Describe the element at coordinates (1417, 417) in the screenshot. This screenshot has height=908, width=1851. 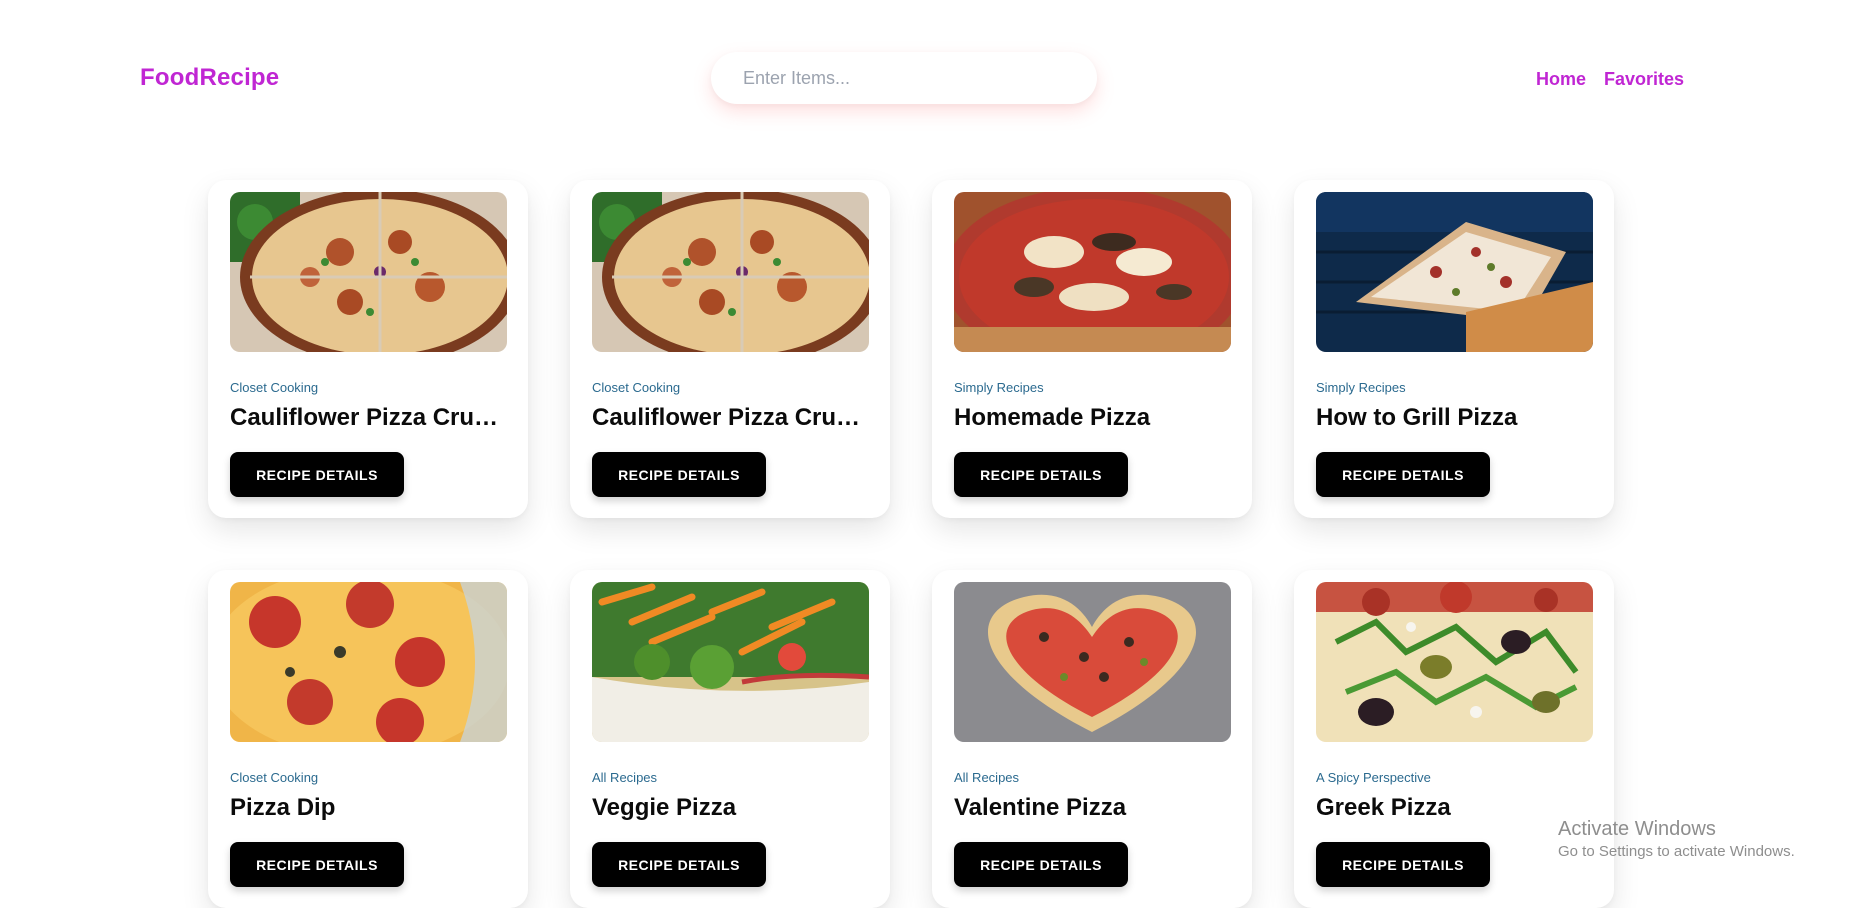
I see `recipe-title: How to Grill Pizza` at that location.